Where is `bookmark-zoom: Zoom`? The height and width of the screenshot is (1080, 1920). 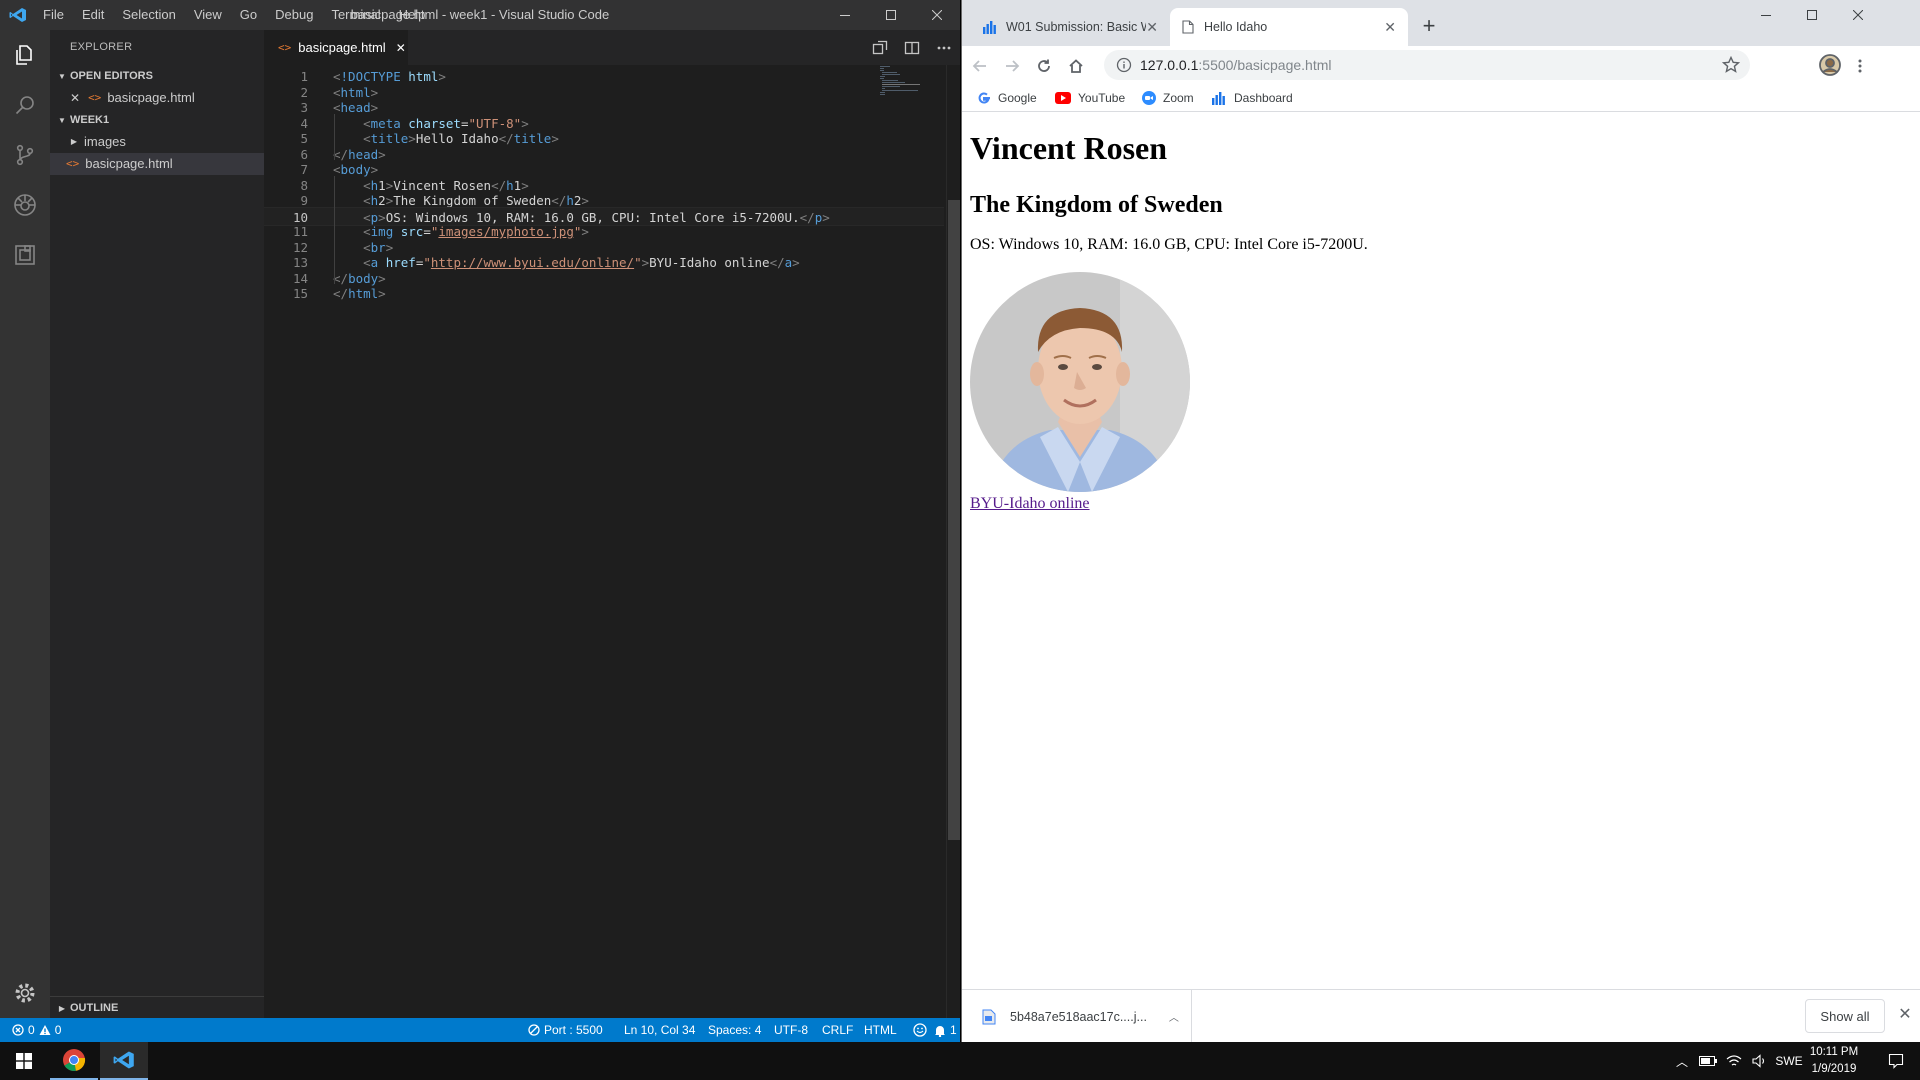
bookmark-zoom: Zoom is located at coordinates (1168, 98).